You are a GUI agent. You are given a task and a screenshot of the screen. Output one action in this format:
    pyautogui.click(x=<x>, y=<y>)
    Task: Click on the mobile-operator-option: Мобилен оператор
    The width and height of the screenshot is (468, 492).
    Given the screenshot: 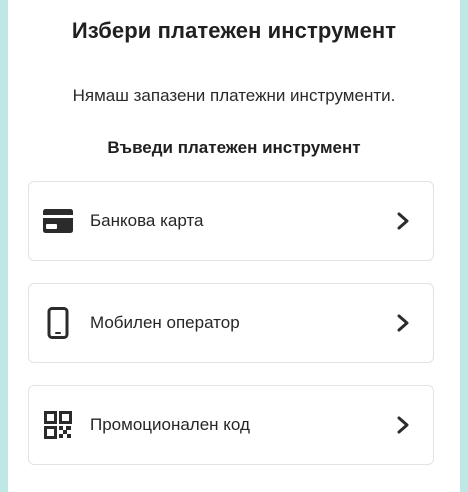 What is the action you would take?
    pyautogui.click(x=231, y=323)
    